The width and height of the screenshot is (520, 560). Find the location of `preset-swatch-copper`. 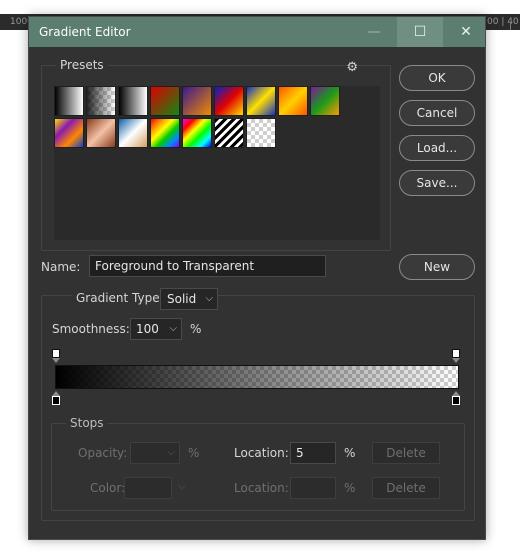

preset-swatch-copper is located at coordinates (101, 133).